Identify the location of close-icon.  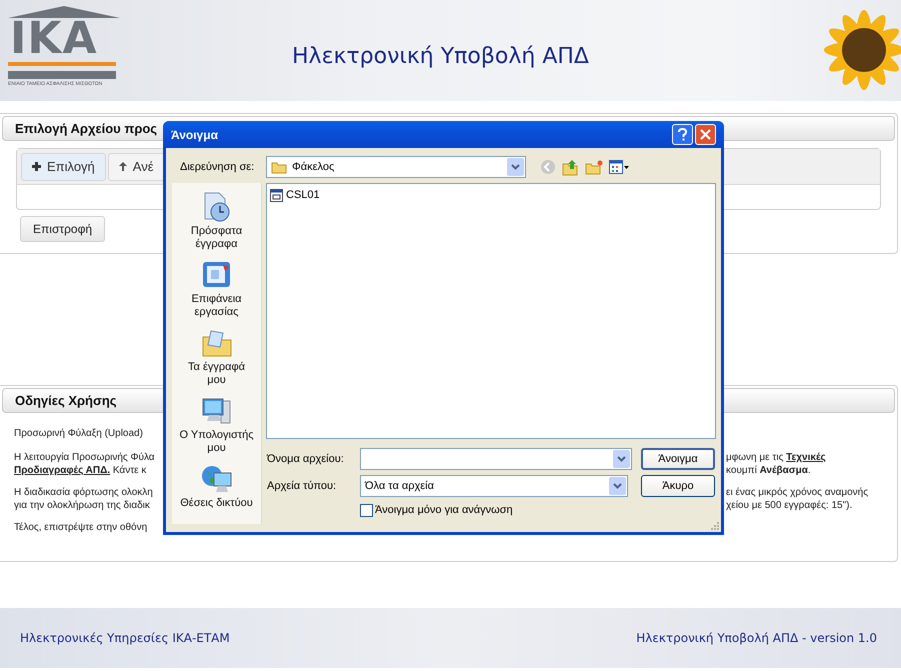
(705, 134).